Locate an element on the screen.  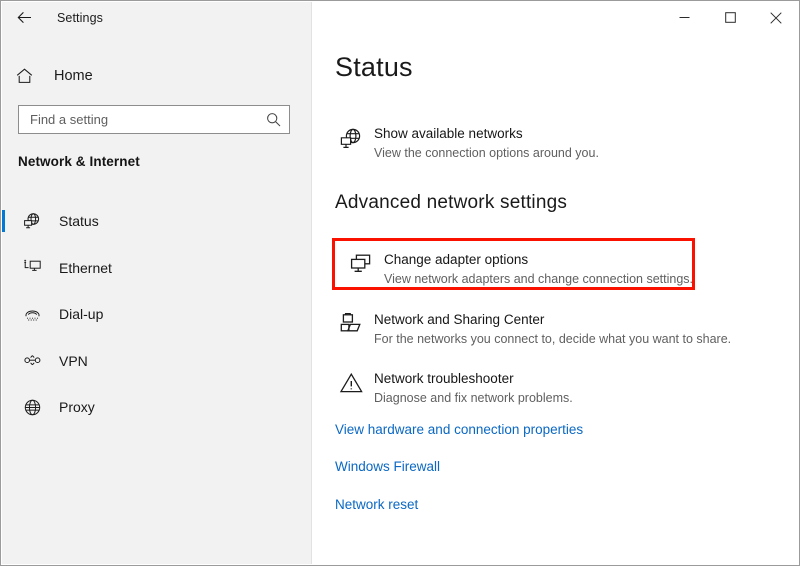
search-icon is located at coordinates (273, 119).